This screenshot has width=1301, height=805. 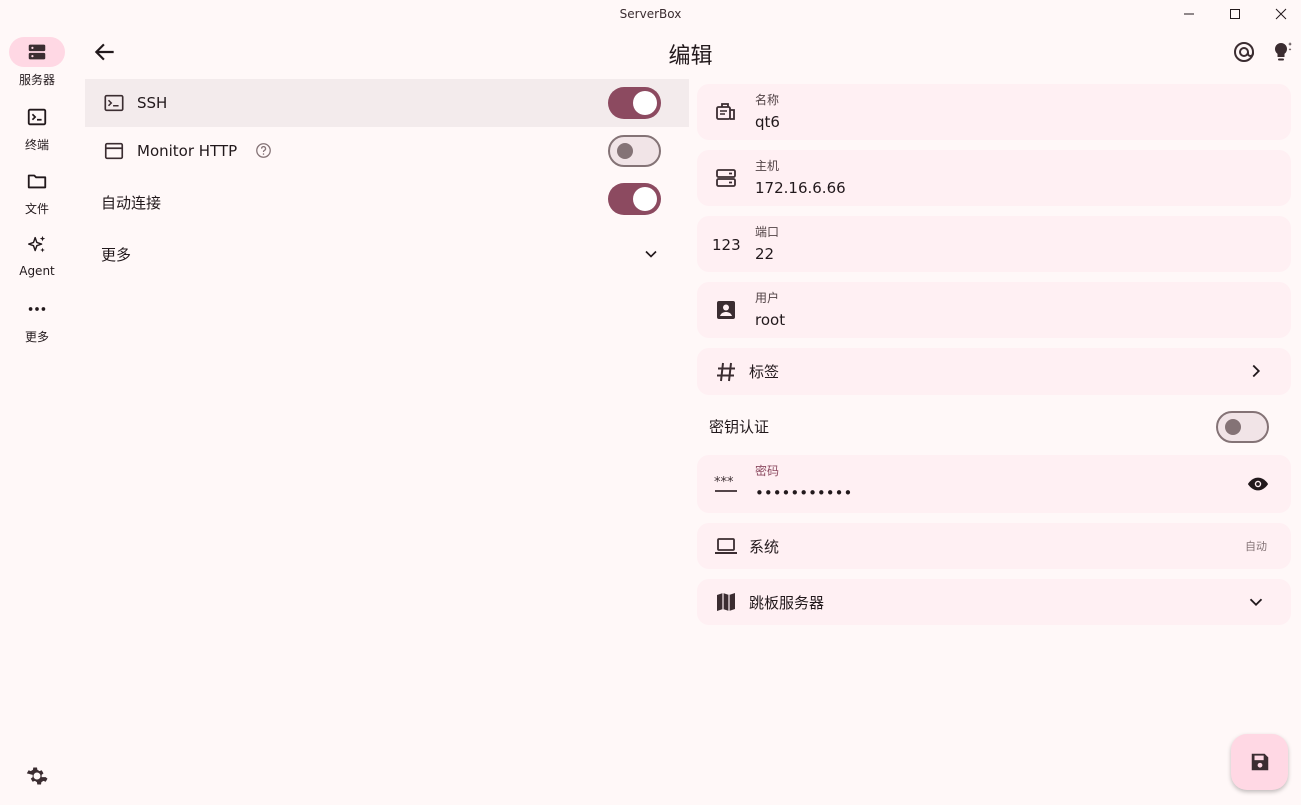 What do you see at coordinates (37, 776) in the screenshot?
I see `gear-icon` at bounding box center [37, 776].